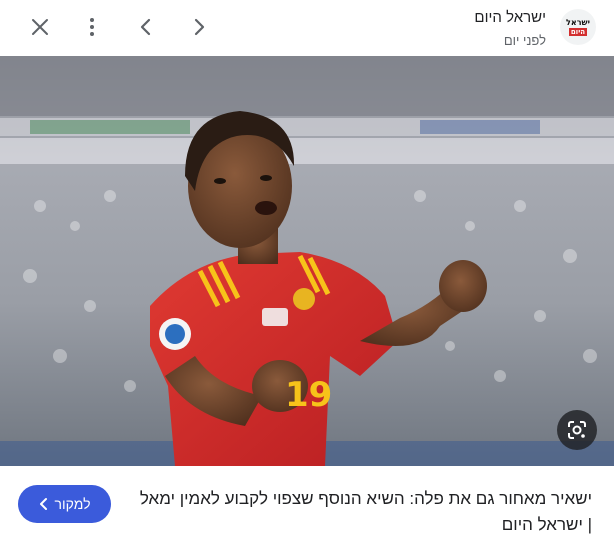  I want to click on visit-button-label: למקור, so click(72, 504).